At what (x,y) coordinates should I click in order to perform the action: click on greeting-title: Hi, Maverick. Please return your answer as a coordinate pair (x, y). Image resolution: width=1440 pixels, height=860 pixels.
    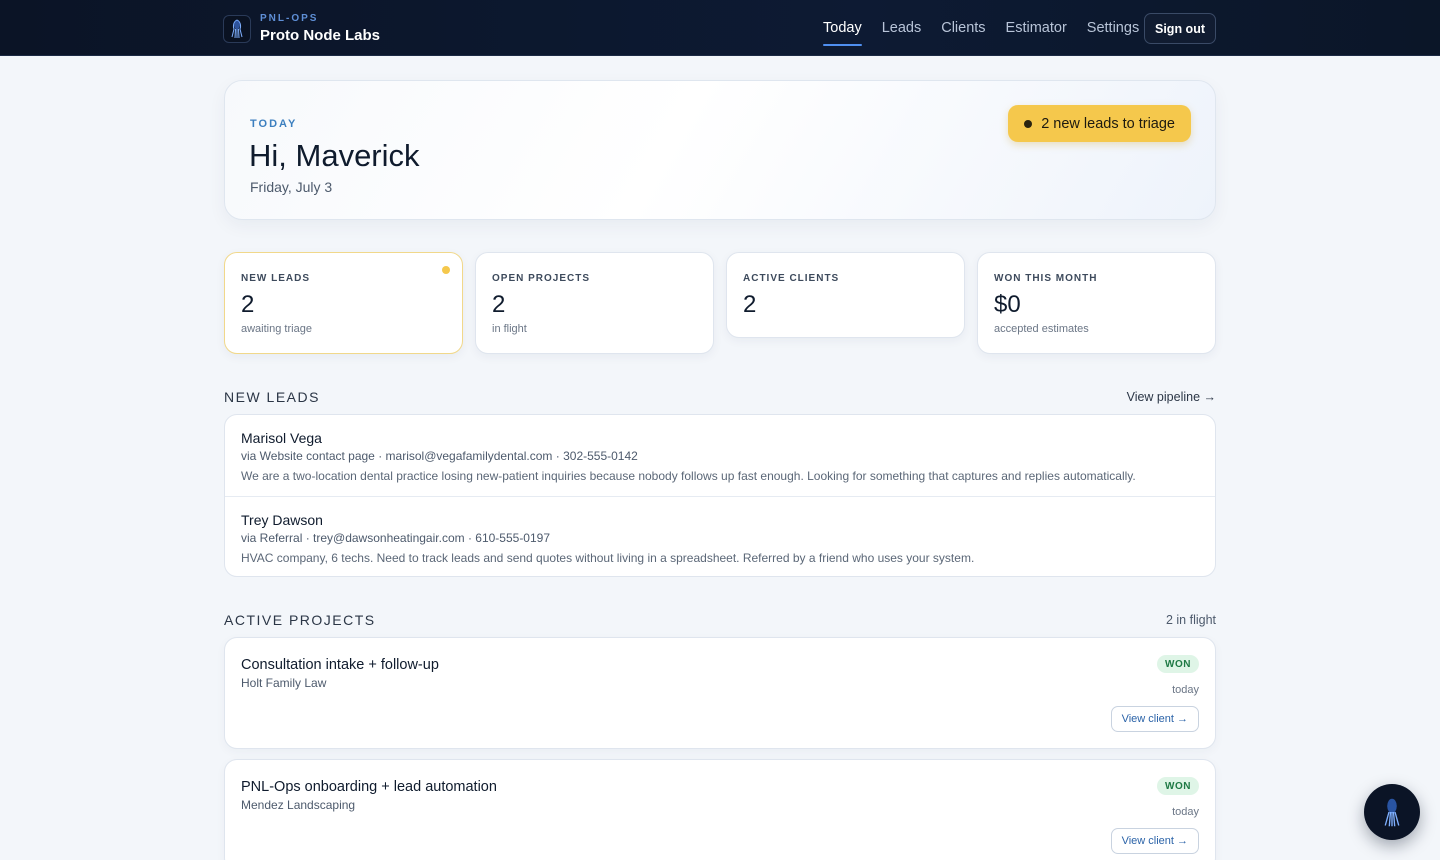
    Looking at the image, I should click on (334, 155).